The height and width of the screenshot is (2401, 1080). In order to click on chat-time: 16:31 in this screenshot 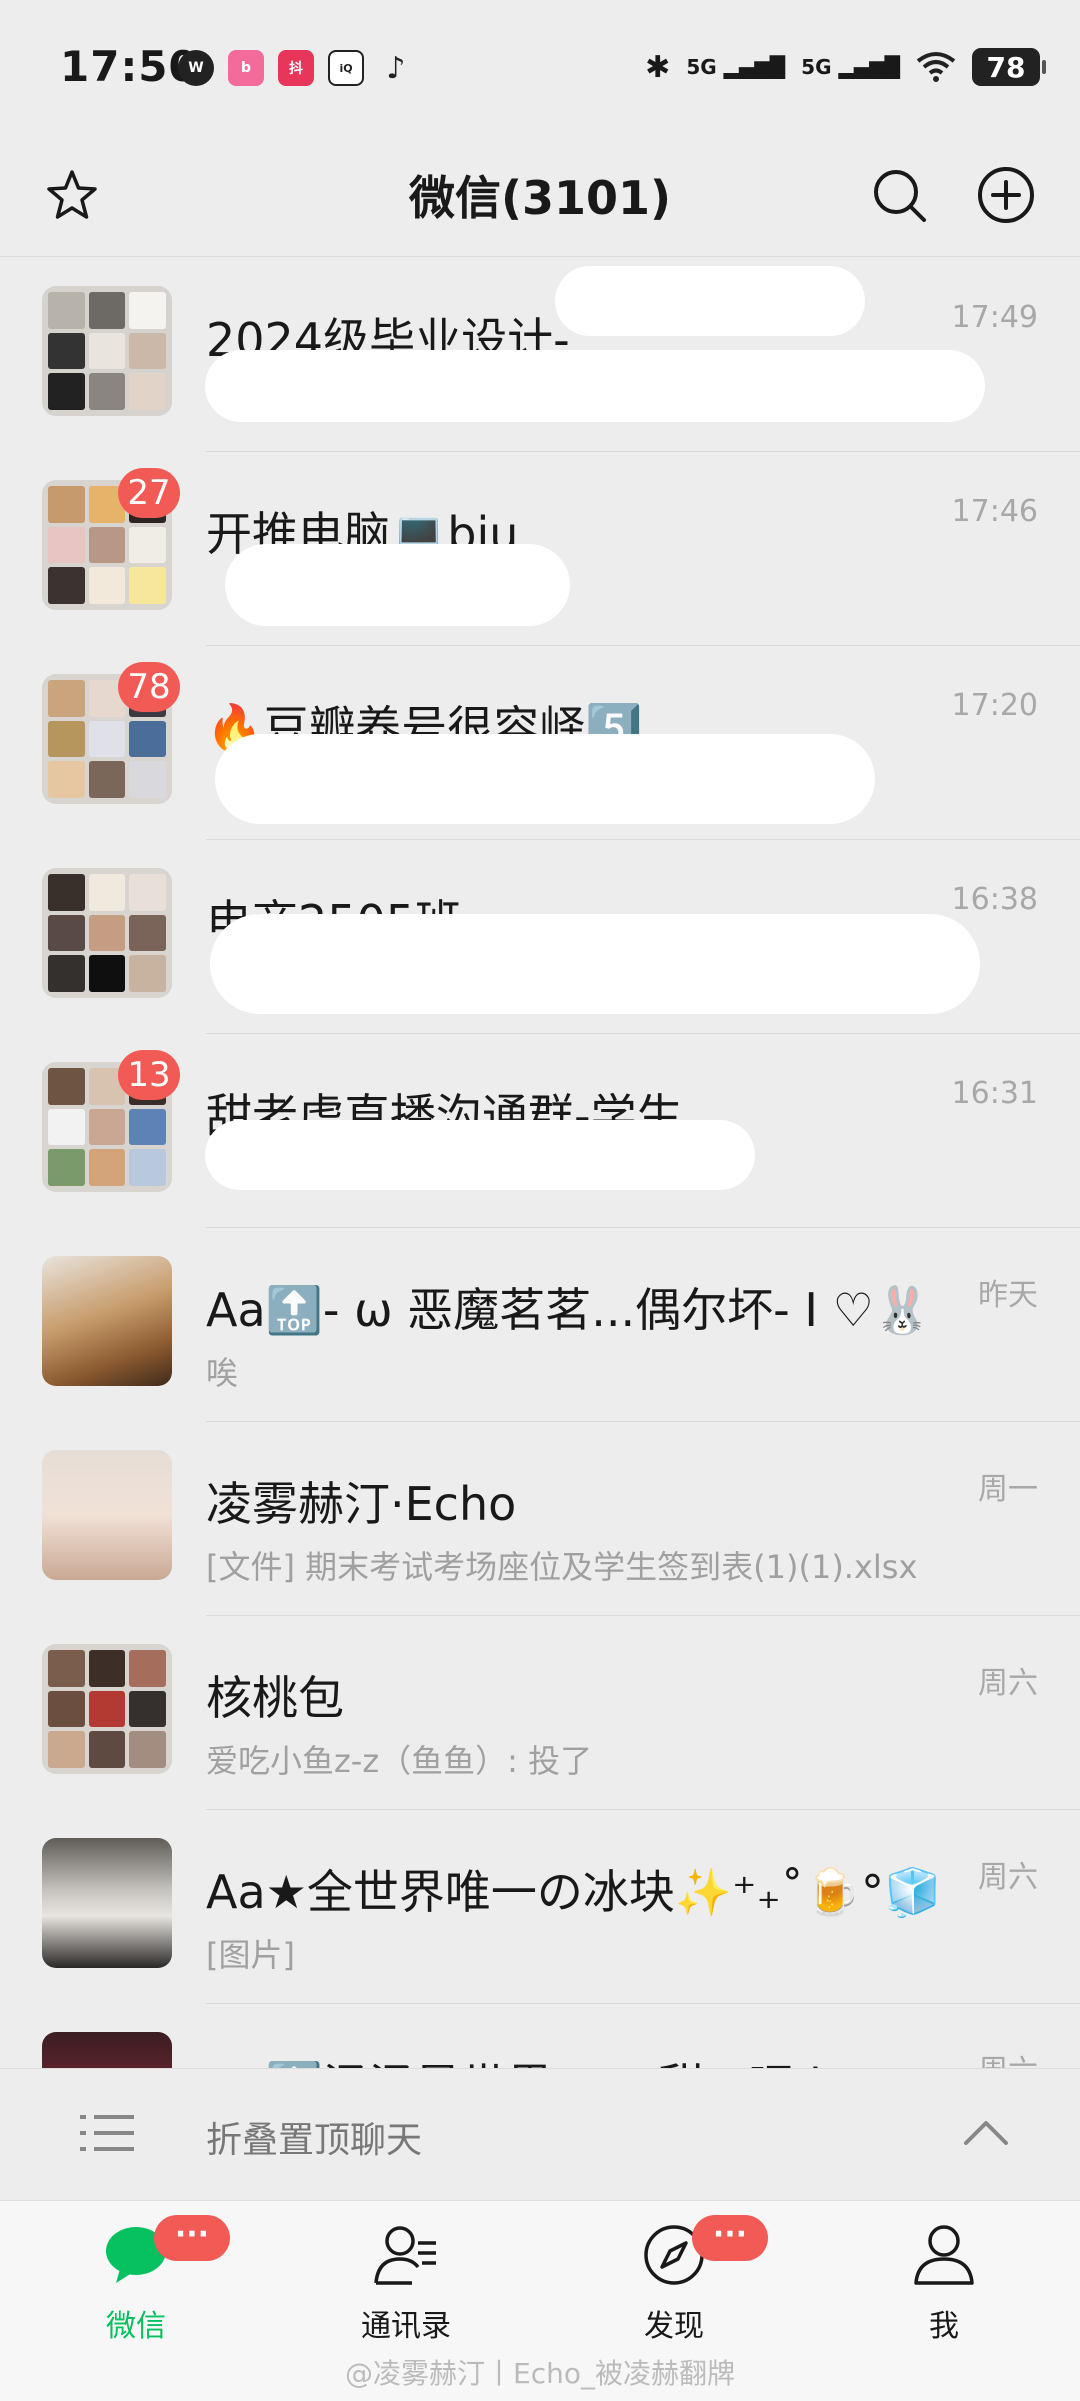, I will do `click(994, 1093)`.